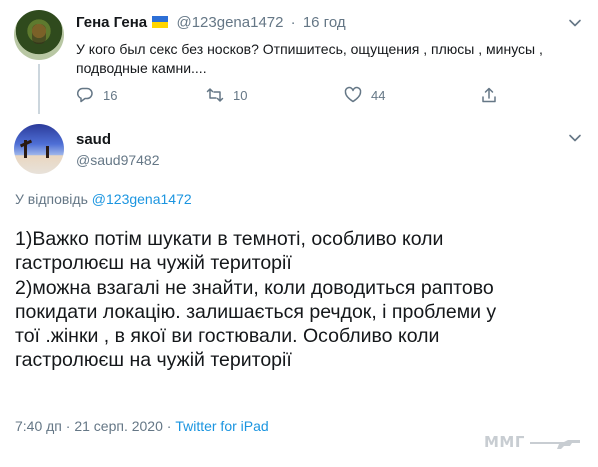 This screenshot has width=598, height=467. Describe the element at coordinates (229, 22) in the screenshot. I see `author-handle: @123gena1472` at that location.